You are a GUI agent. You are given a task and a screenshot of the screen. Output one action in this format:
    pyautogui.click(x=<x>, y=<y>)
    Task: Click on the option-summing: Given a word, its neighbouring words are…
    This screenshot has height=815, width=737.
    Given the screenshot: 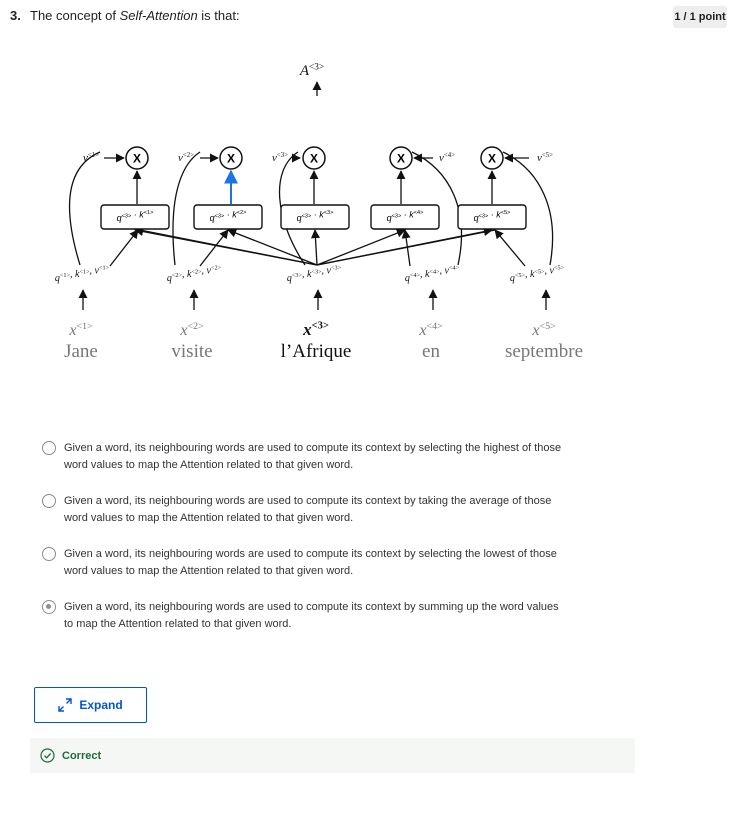 What is the action you would take?
    pyautogui.click(x=302, y=616)
    